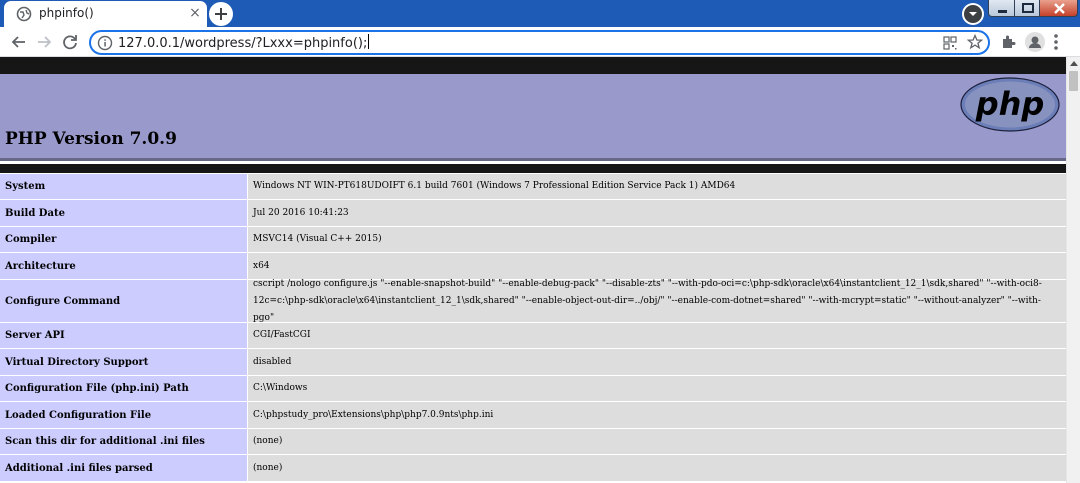 The image size is (1080, 483). I want to click on vertical-scrollbar, so click(1073, 270).